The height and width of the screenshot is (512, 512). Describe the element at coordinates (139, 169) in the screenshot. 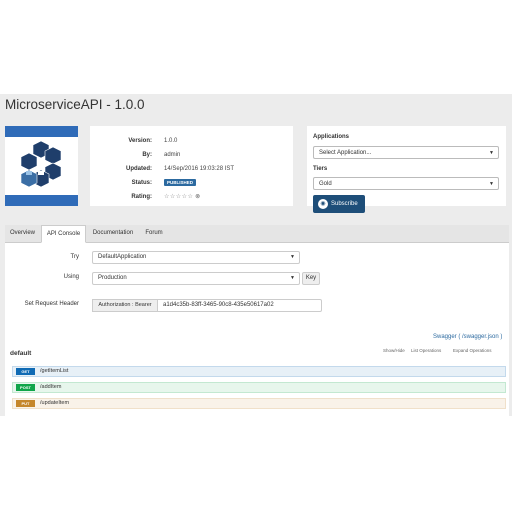

I see `updated-label: Updated:` at that location.